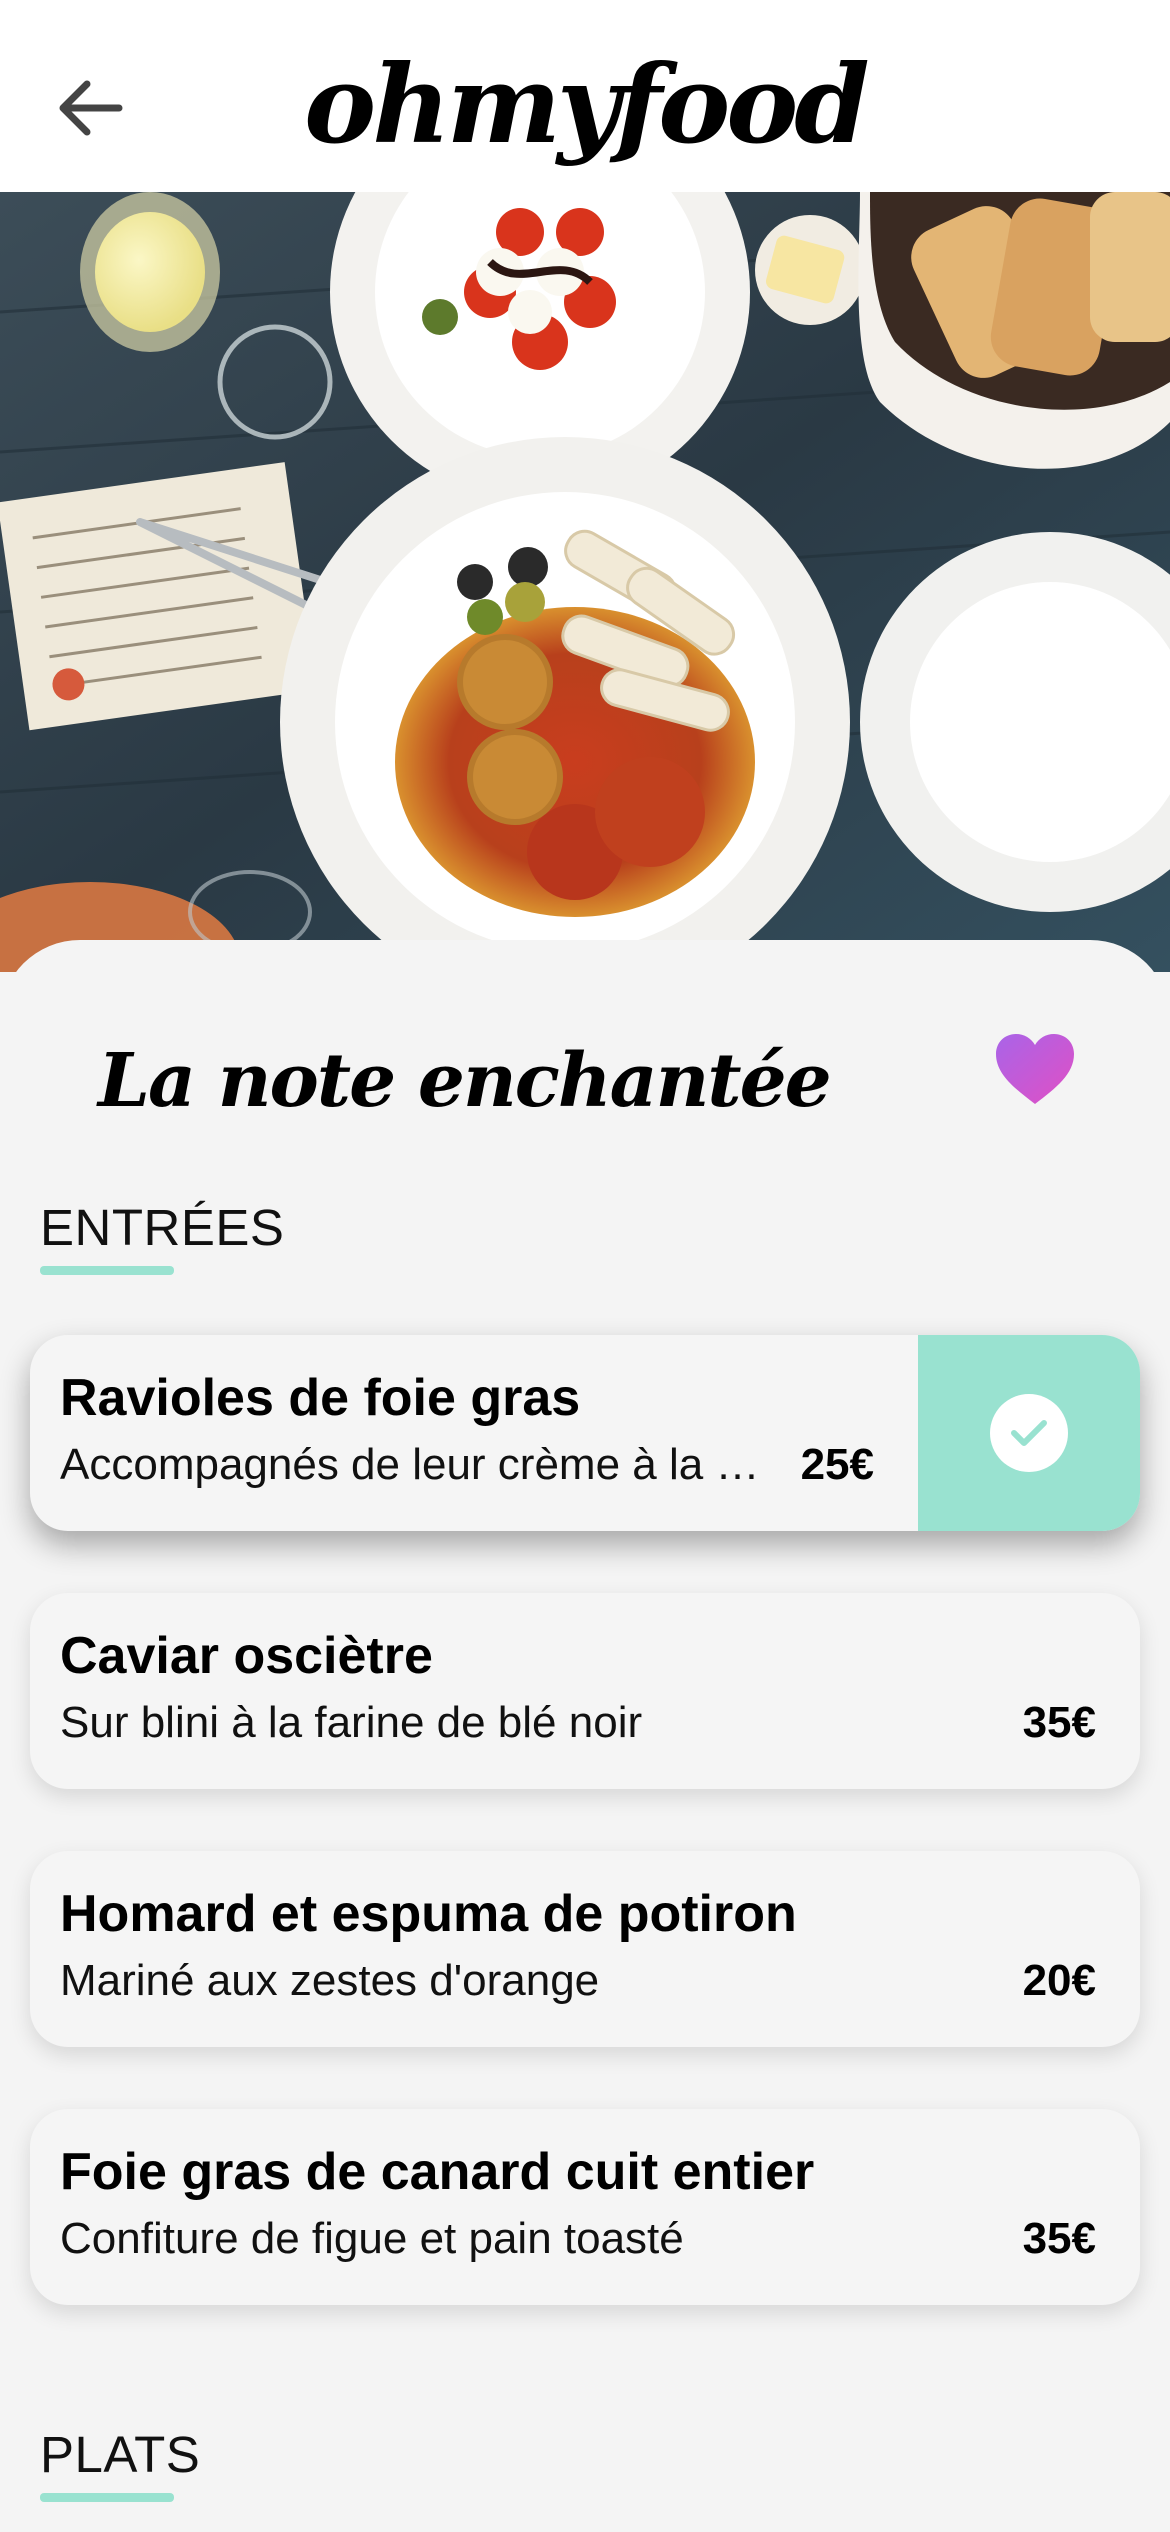  What do you see at coordinates (428, 1914) in the screenshot?
I see `menu-item-name: Homard et espuma de potiron` at bounding box center [428, 1914].